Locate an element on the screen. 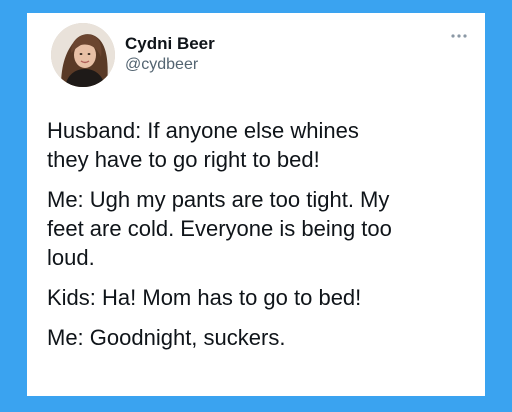 The width and height of the screenshot is (512, 412). tweet-paragraph-3: Kids: Ha! Mom has to go to bed! is located at coordinates (259, 297).